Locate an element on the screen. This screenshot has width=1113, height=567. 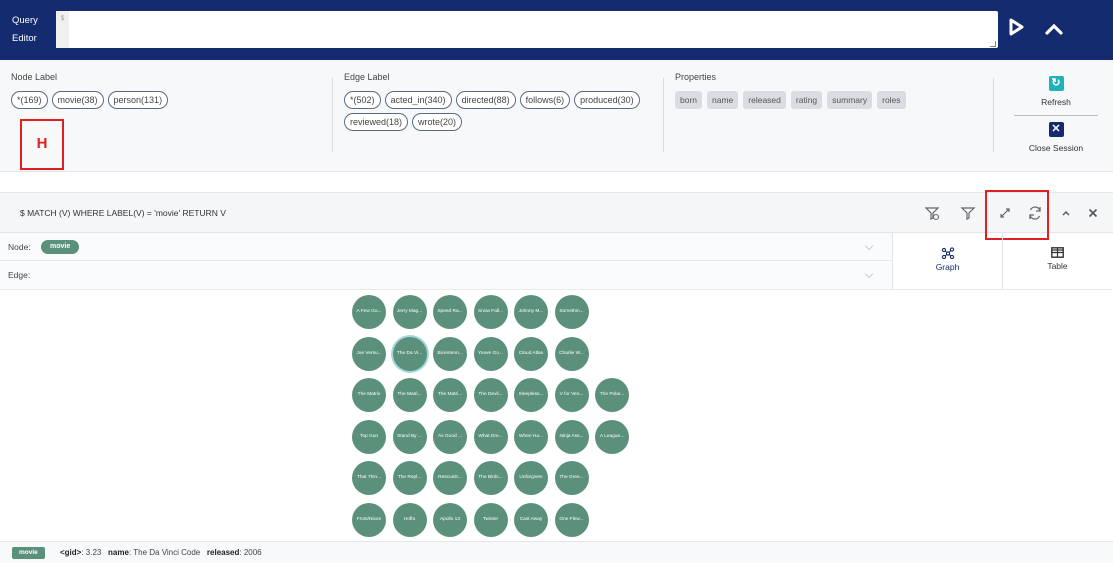
property-chip: born is located at coordinates (689, 100).